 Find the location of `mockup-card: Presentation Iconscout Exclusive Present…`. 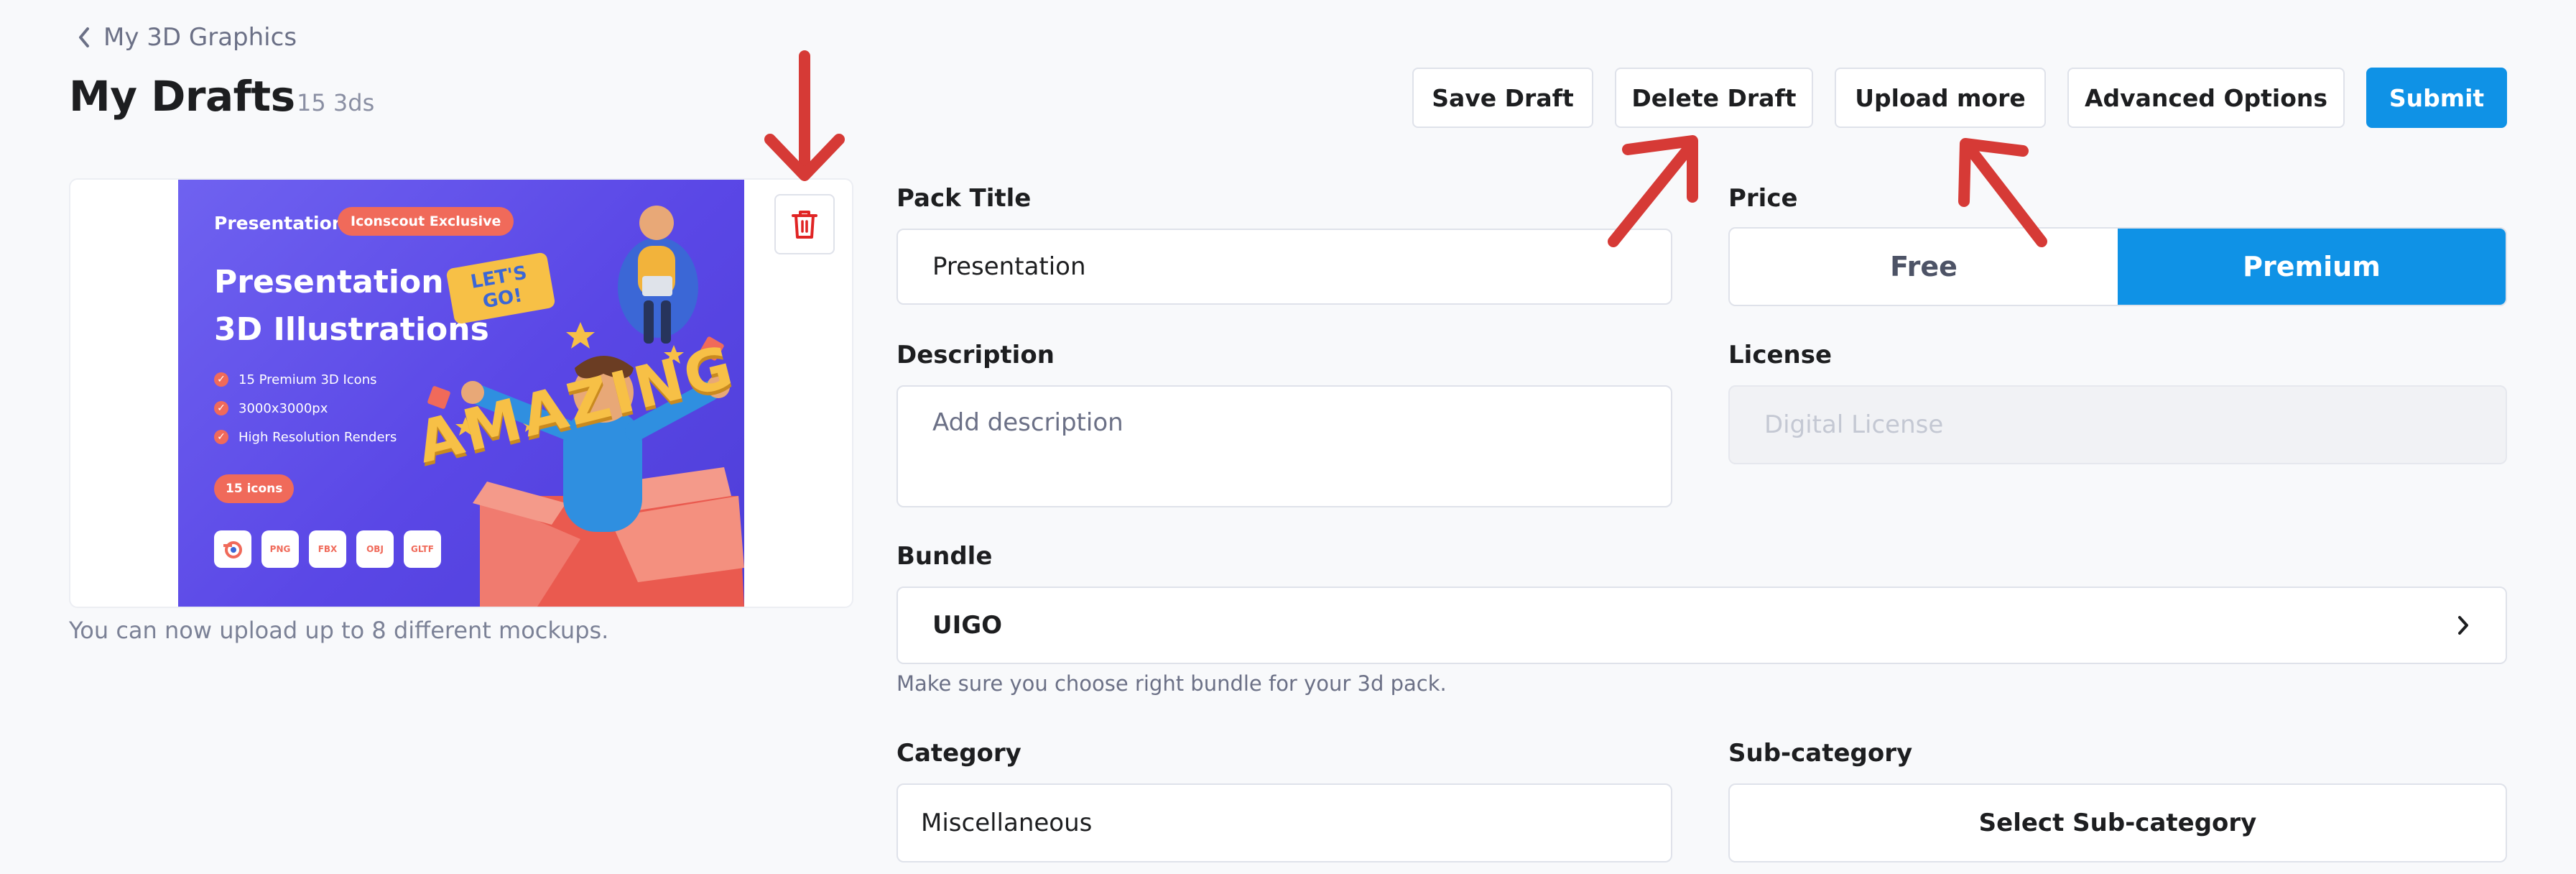

mockup-card: Presentation Iconscout Exclusive Present… is located at coordinates (461, 393).